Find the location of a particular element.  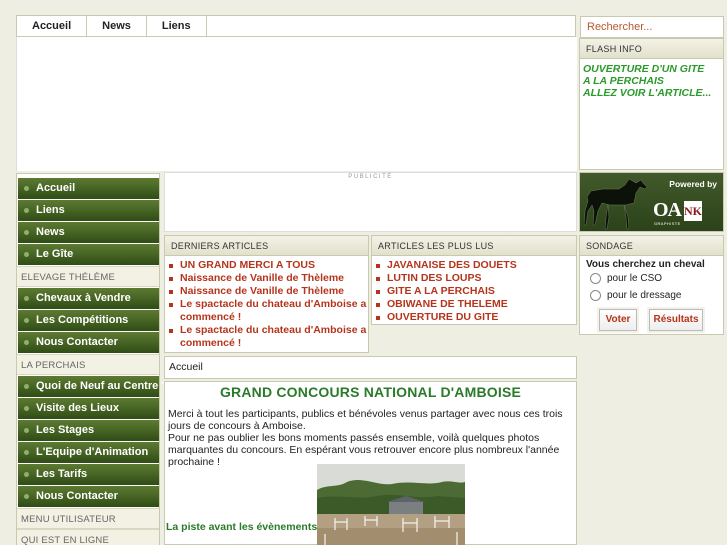

article-link: OUVERTURE DU GITE is located at coordinates (476, 317).